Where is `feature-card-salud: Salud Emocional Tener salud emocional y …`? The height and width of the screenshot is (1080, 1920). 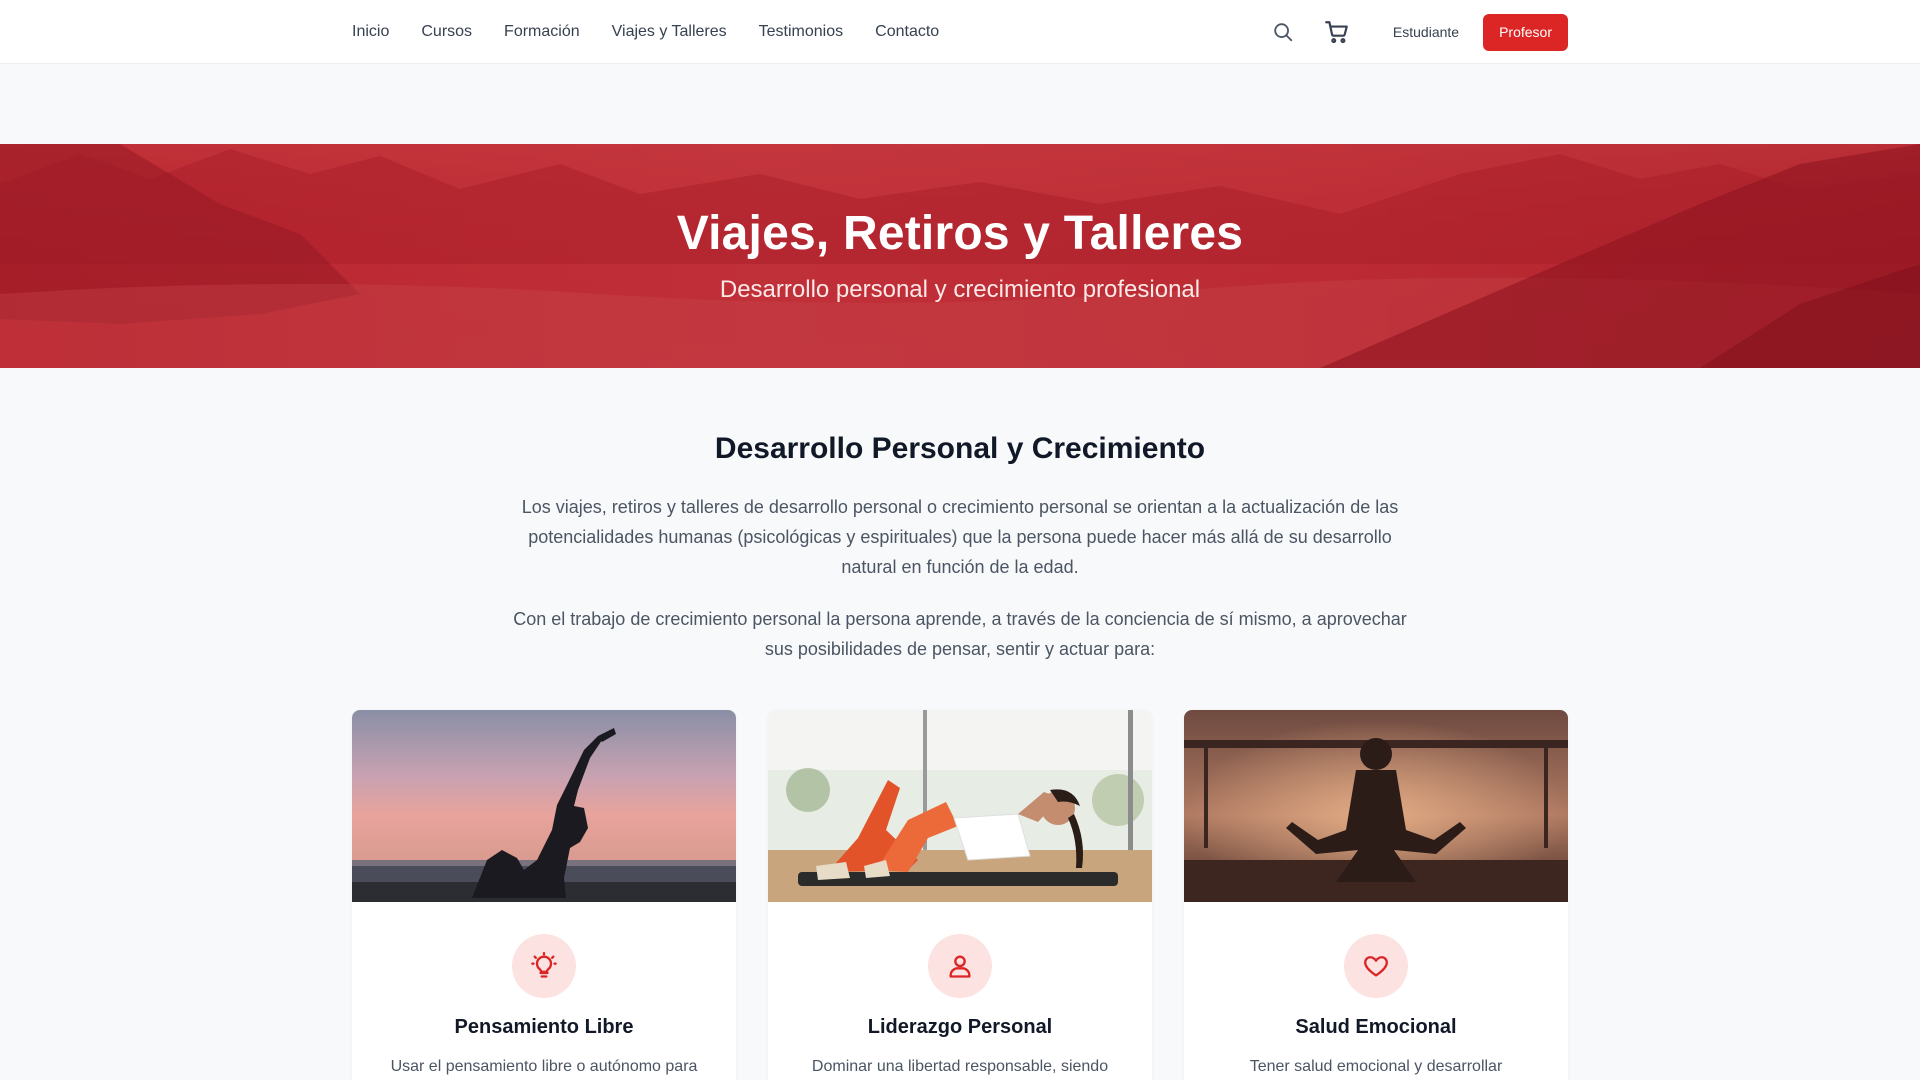
feature-card-salud: Salud Emocional Tener salud emocional y … is located at coordinates (1376, 895).